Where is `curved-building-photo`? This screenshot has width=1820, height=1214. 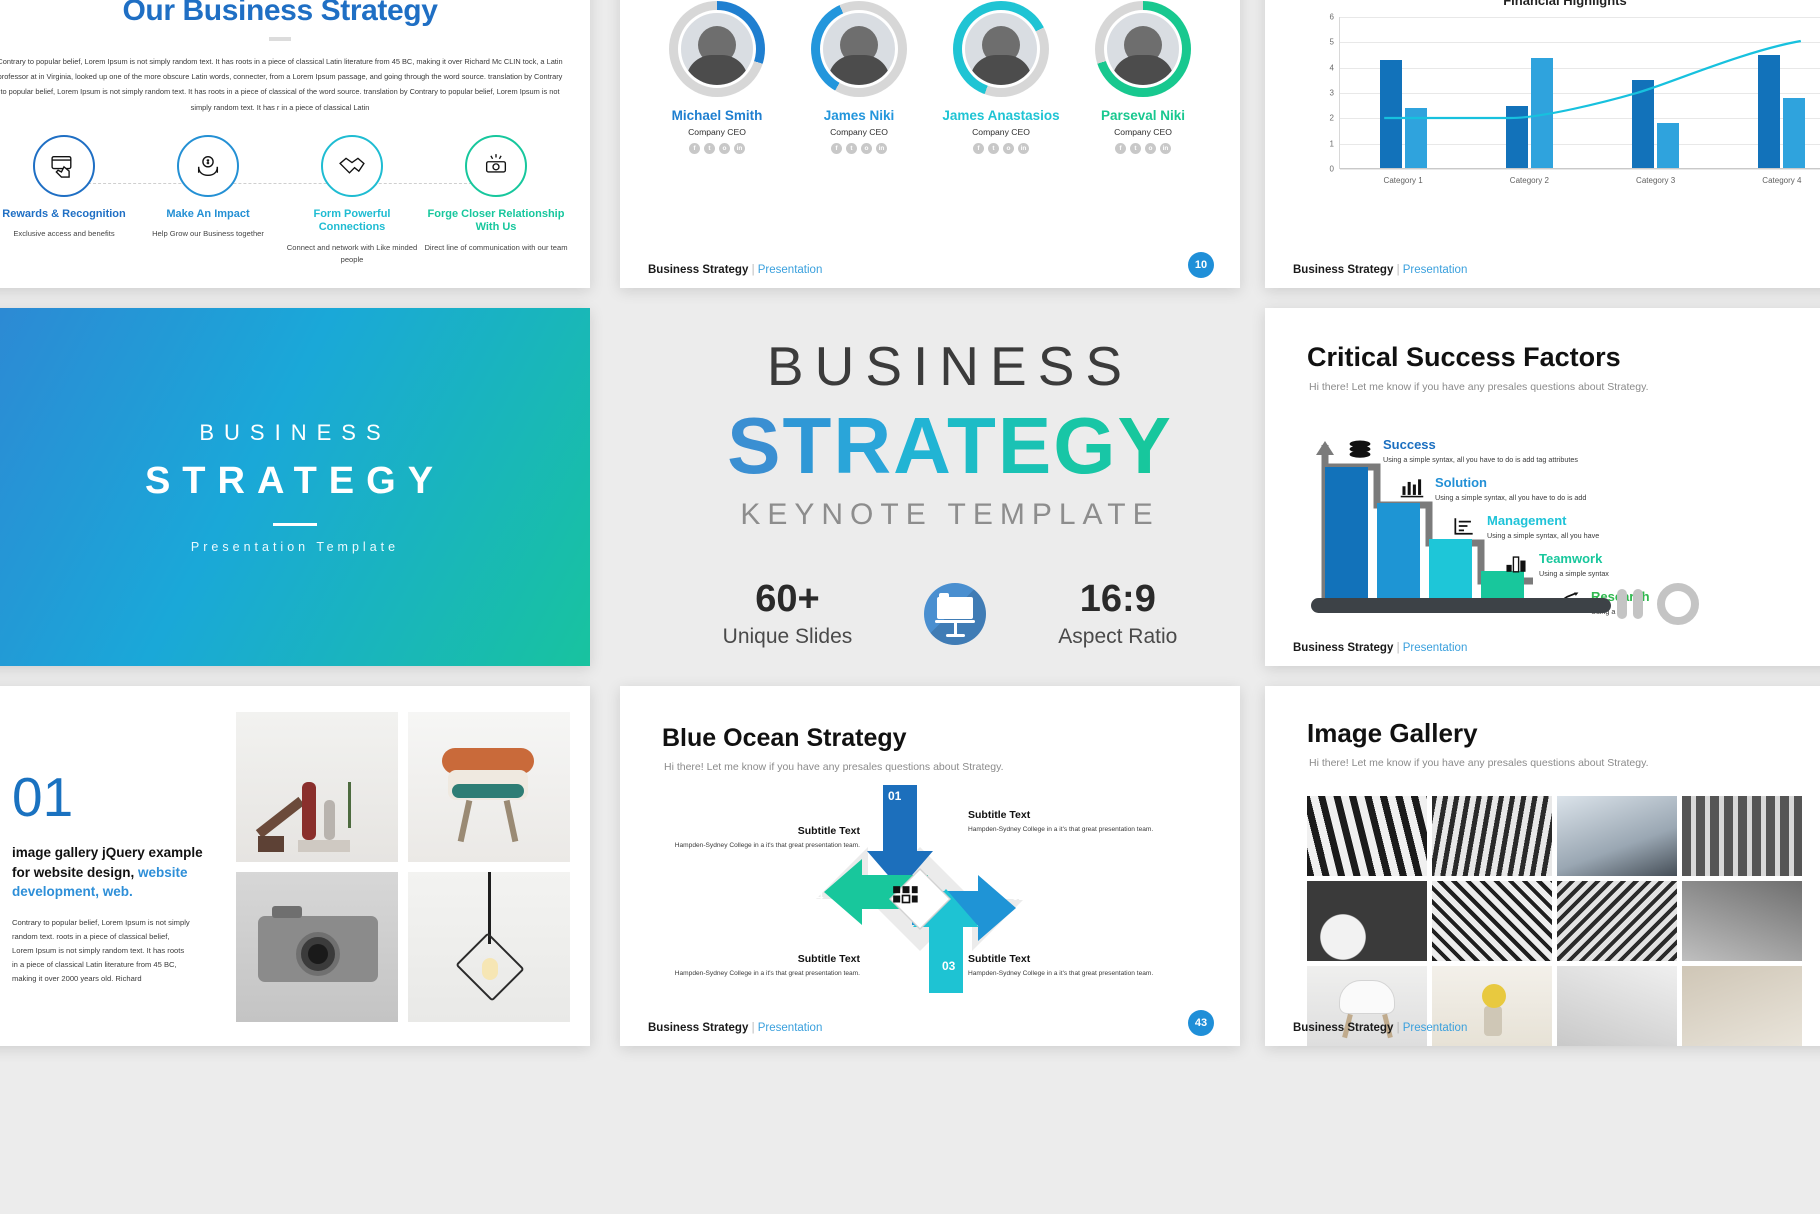
curved-building-photo is located at coordinates (1367, 921).